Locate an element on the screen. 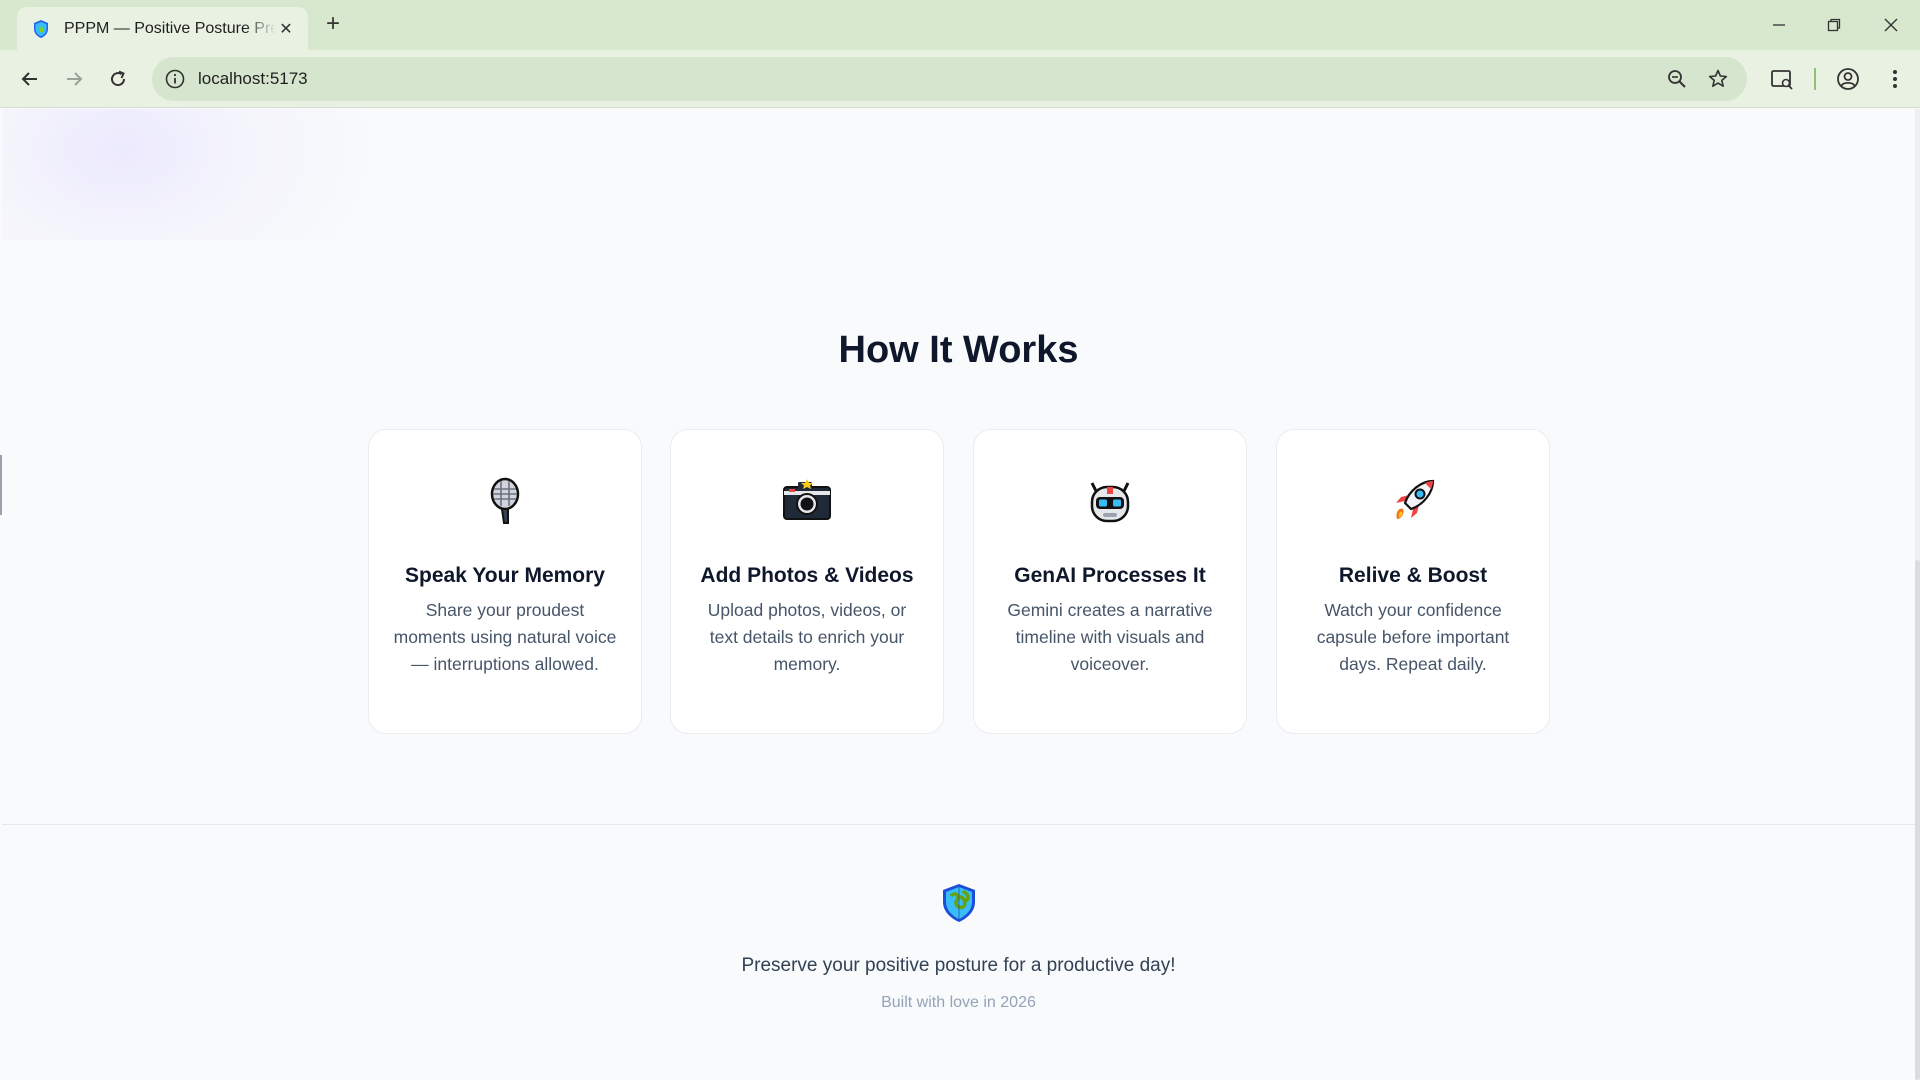 Image resolution: width=1920 pixels, height=1080 pixels. close-window-icon is located at coordinates (1891, 25).